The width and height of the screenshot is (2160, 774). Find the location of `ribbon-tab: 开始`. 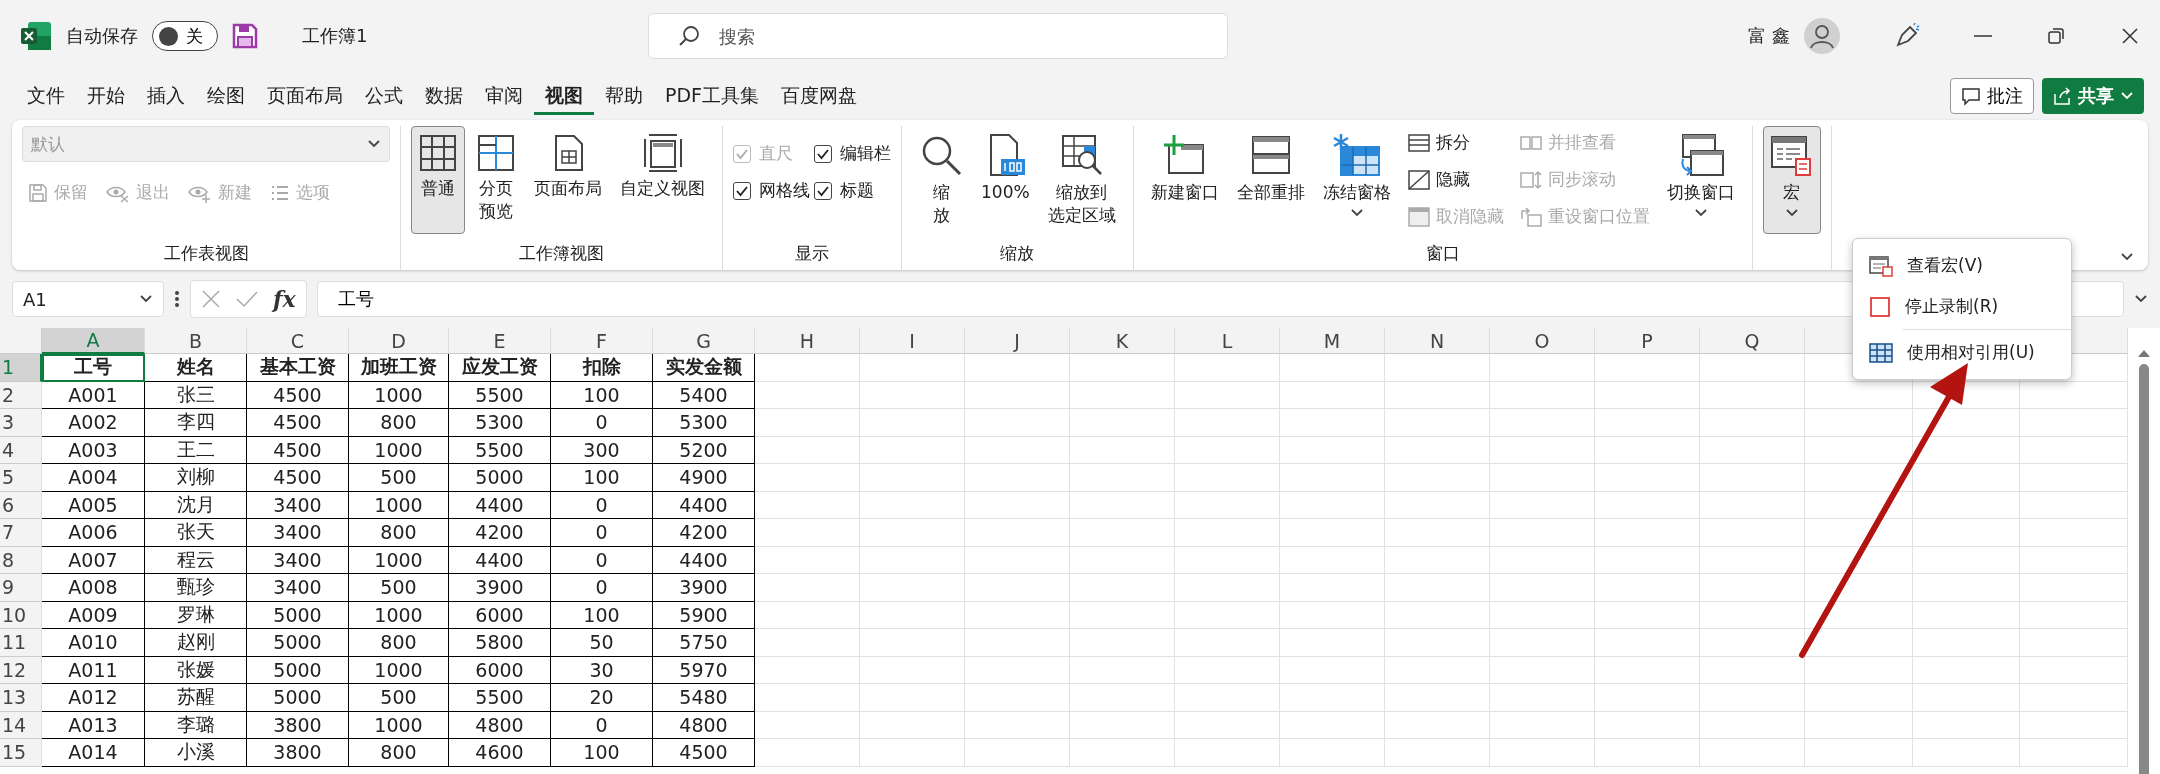

ribbon-tab: 开始 is located at coordinates (106, 96).